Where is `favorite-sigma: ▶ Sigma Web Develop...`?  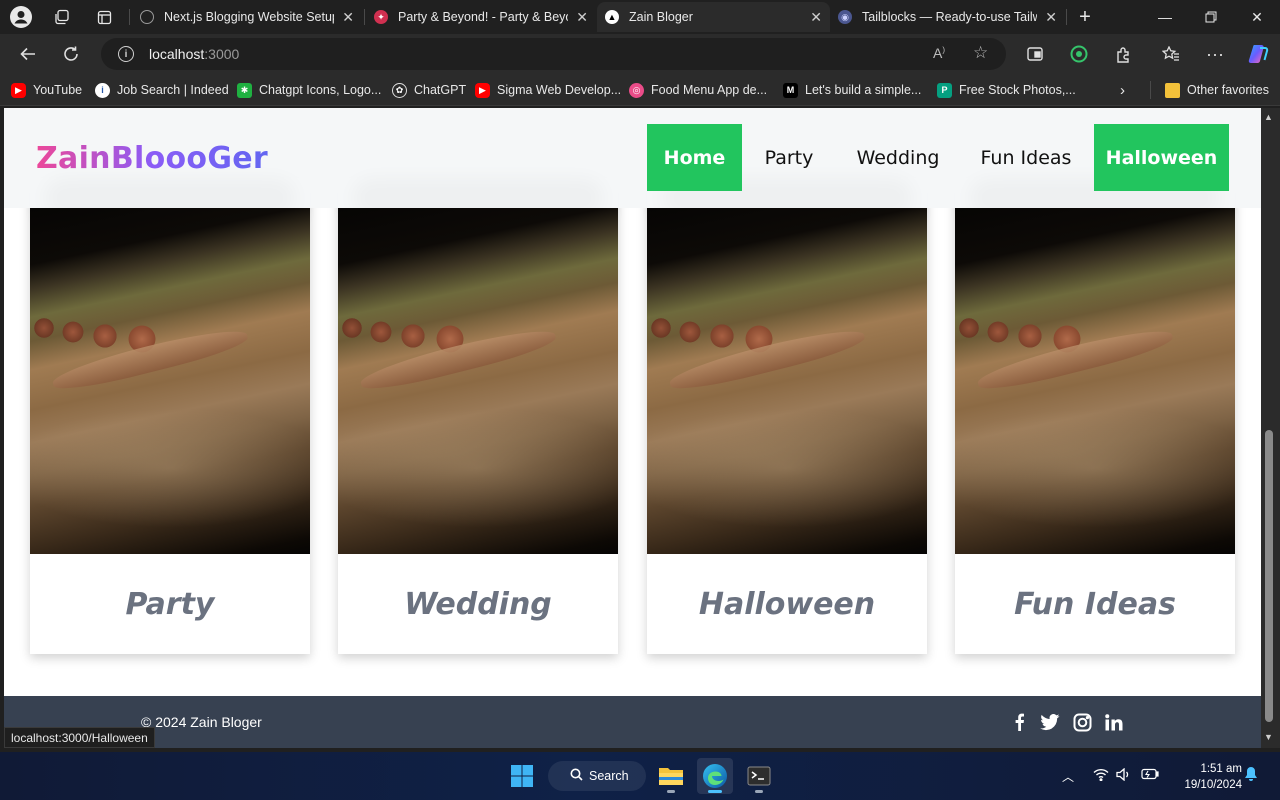
favorite-sigma: ▶ Sigma Web Develop... is located at coordinates (548, 90).